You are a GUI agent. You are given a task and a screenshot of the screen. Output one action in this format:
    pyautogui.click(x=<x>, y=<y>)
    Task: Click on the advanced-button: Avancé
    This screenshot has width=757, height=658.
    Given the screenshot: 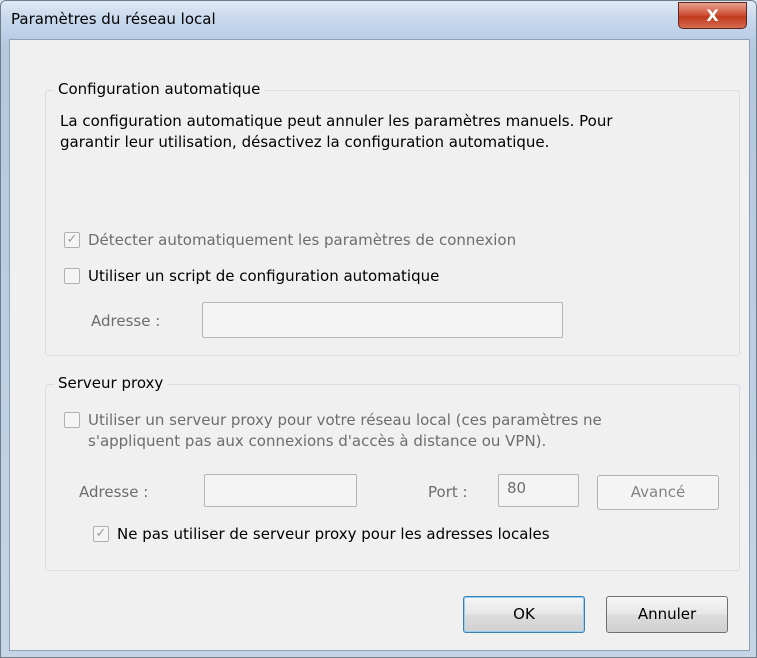 What is the action you would take?
    pyautogui.click(x=658, y=492)
    